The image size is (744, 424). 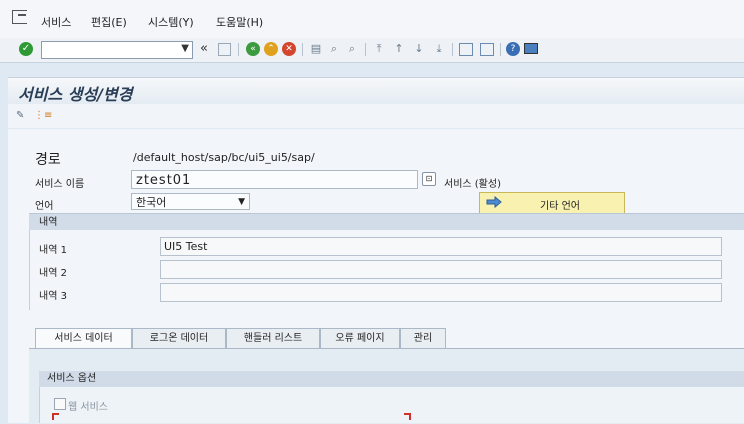 What do you see at coordinates (253, 49) in the screenshot?
I see `back-icon: «` at bounding box center [253, 49].